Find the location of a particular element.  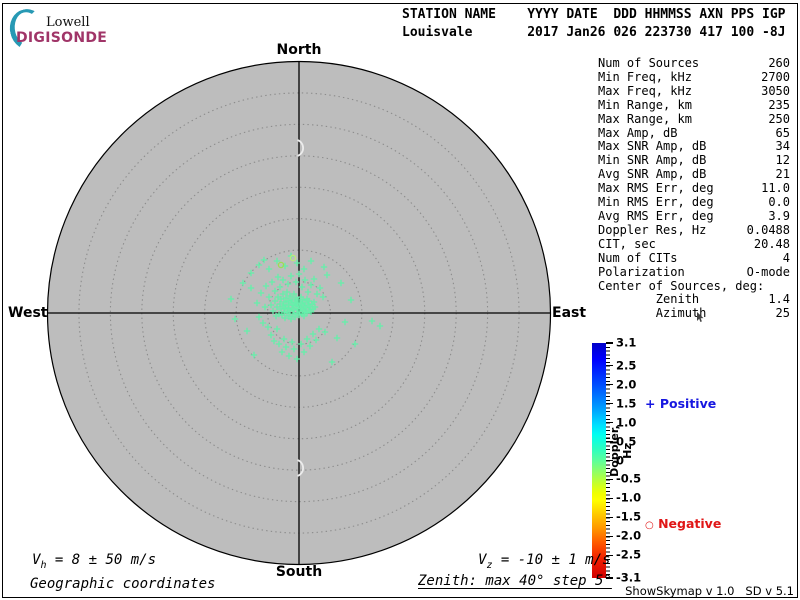

stat-row-3: Min Range, km 235 is located at coordinates (694, 105).